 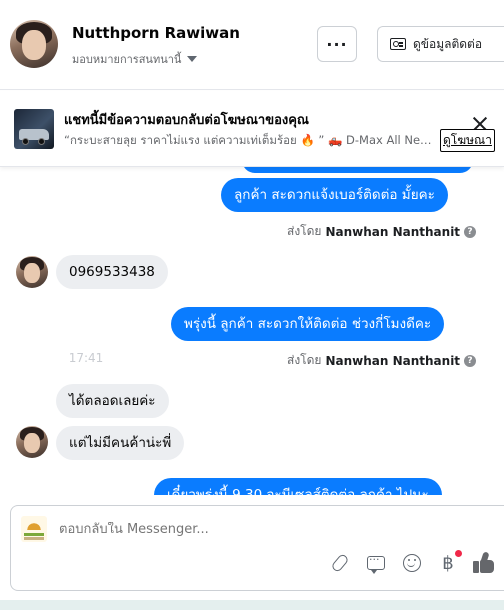 I want to click on view-contact-info-label: ดูข้อมูลติดต่อ, so click(x=448, y=43).